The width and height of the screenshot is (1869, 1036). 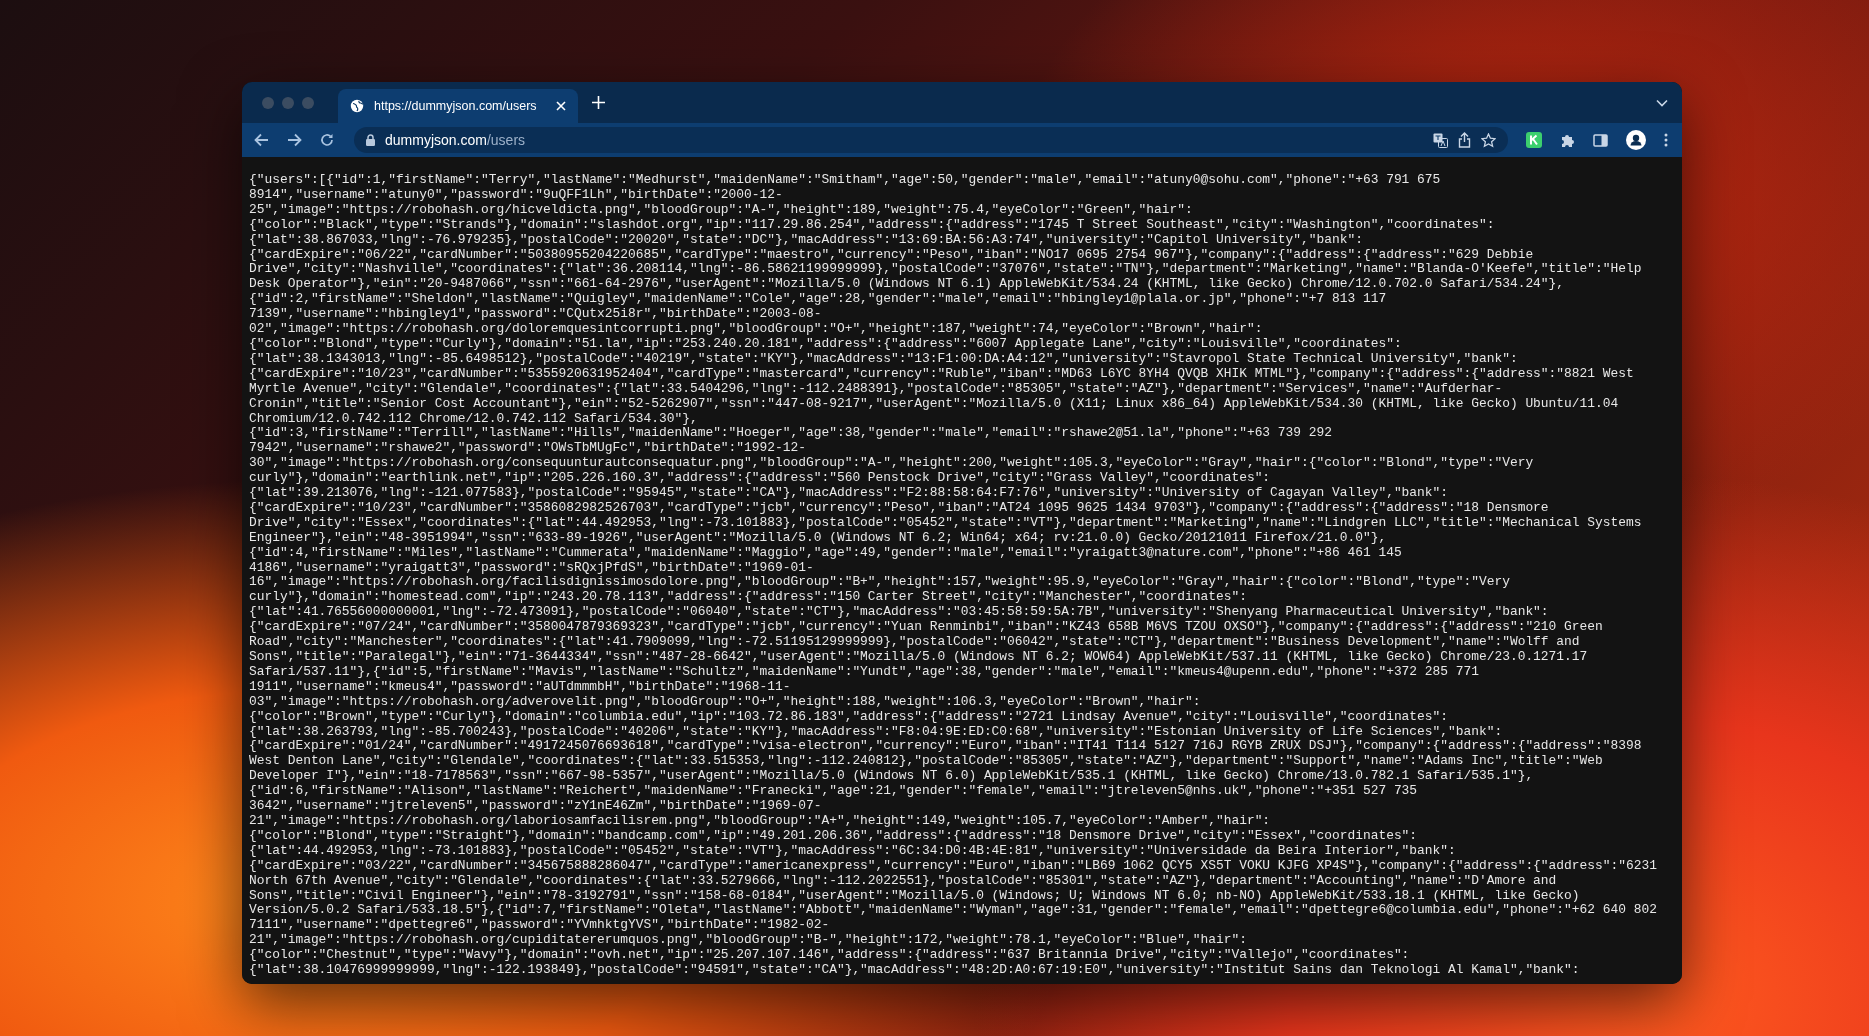 I want to click on window-zoom-dot, so click(x=308, y=102).